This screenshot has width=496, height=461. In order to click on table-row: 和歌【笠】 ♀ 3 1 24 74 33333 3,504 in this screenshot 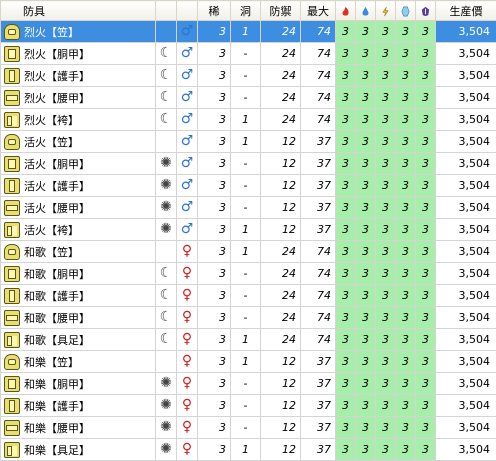, I will do `click(248, 252)`.